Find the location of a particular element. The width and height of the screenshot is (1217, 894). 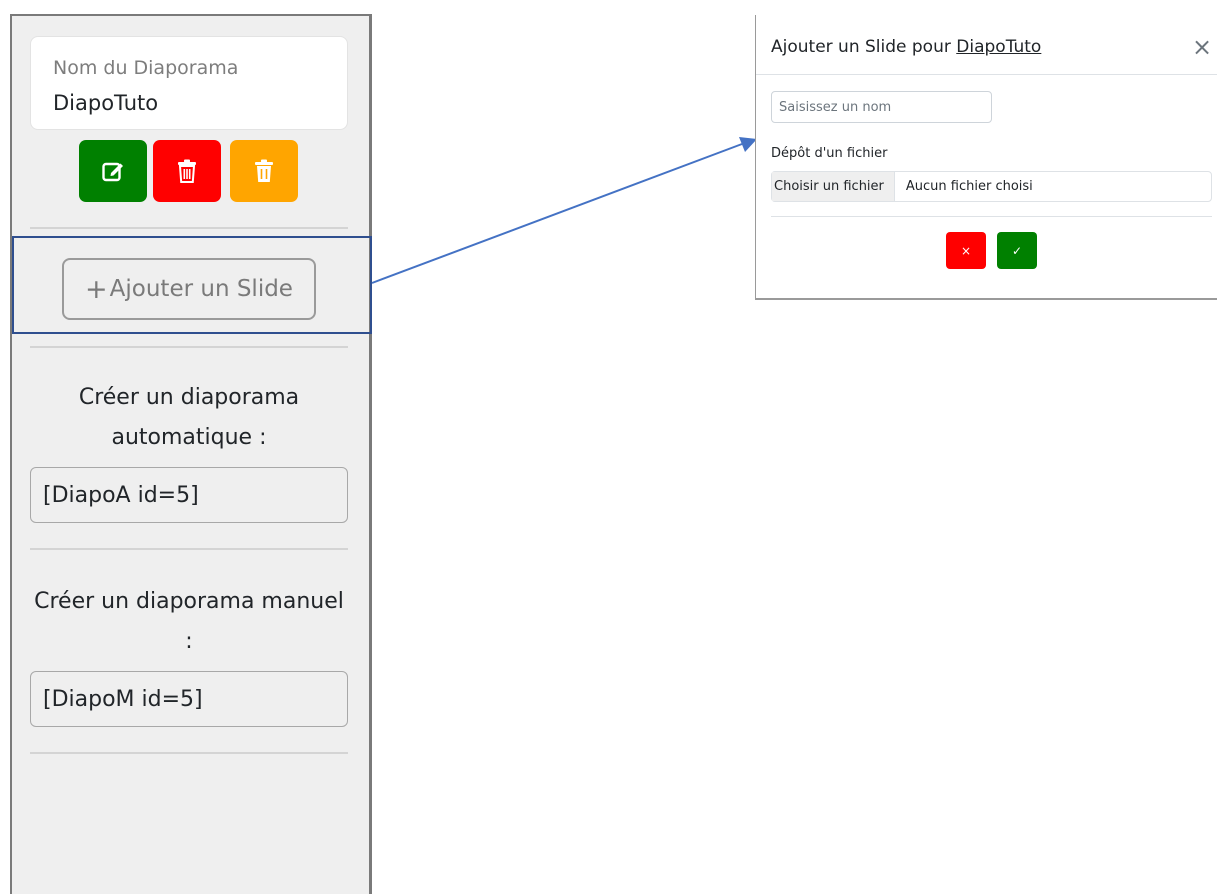

x-icon: × is located at coordinates (966, 250).